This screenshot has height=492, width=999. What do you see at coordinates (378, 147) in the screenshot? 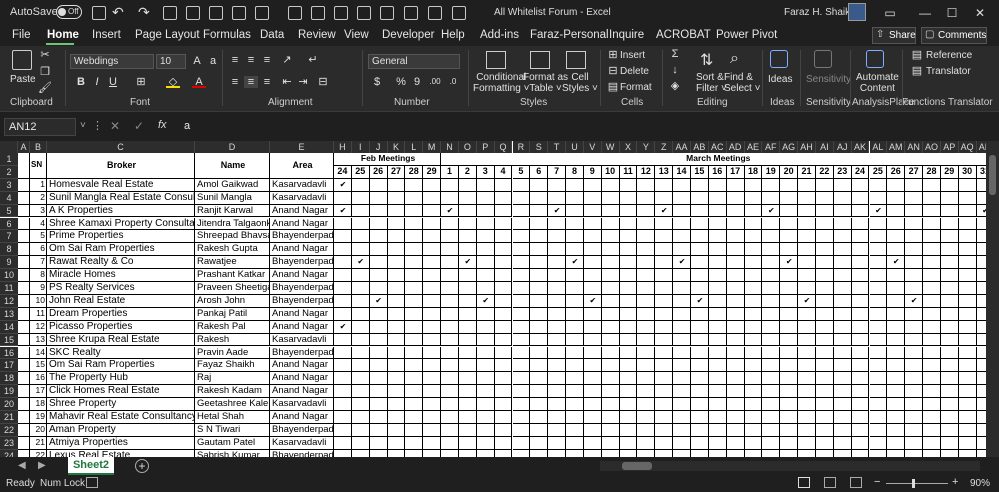
I see `column-header: J` at bounding box center [378, 147].